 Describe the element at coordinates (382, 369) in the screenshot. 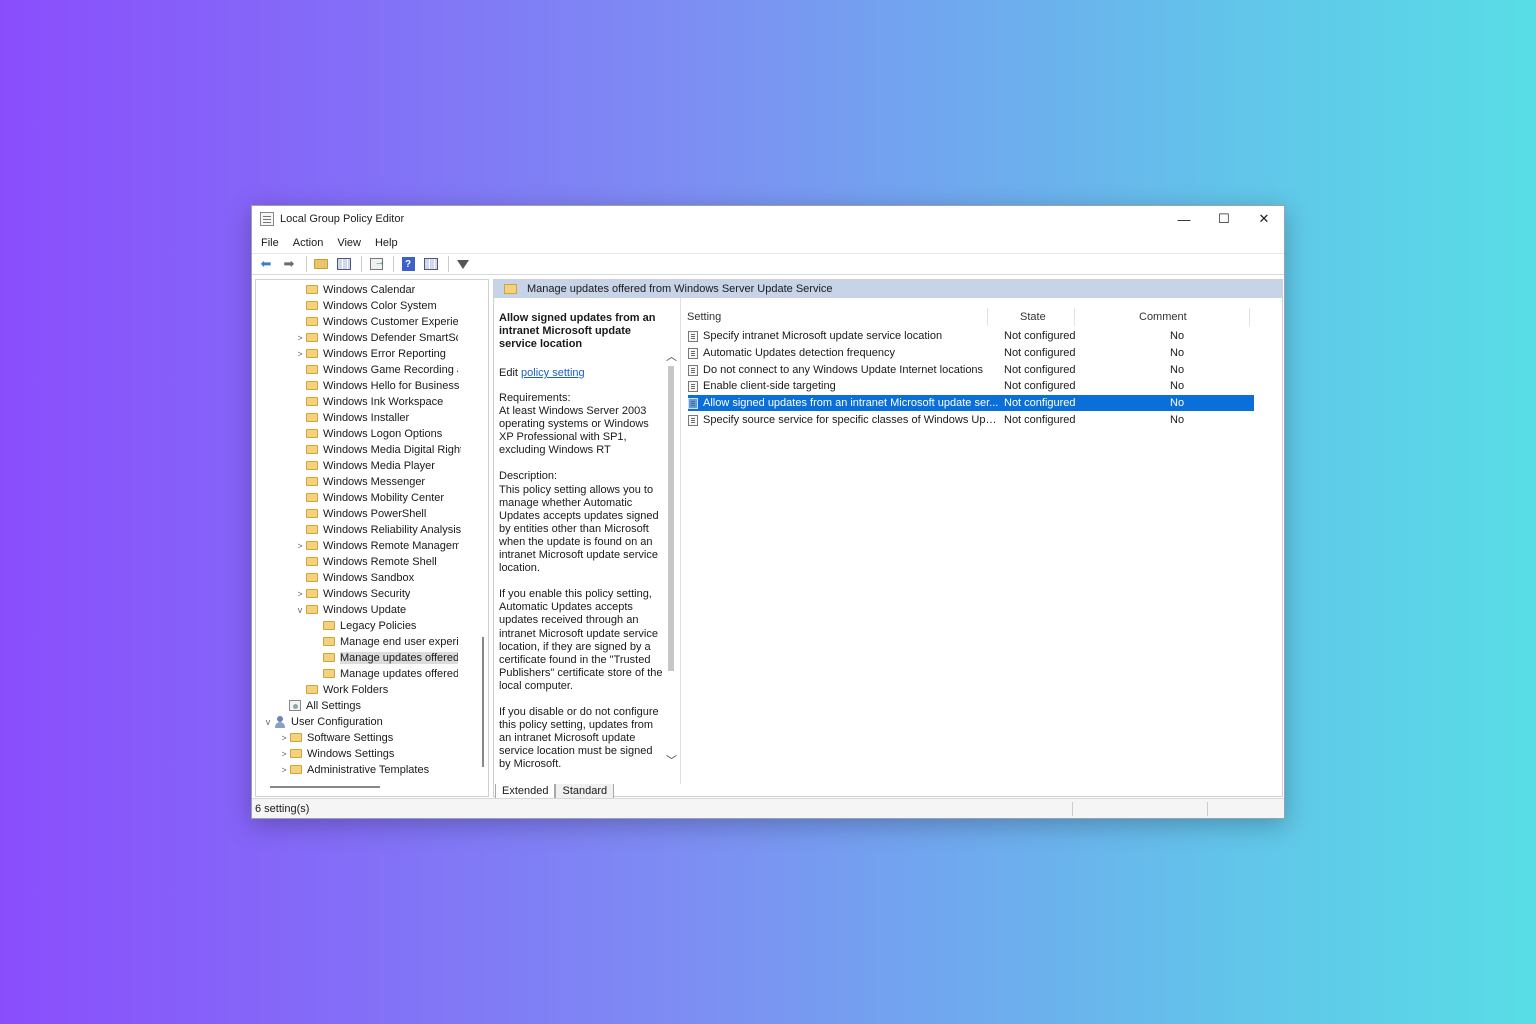

I see `tree-item-windows-game-recording: Windows Game Recording ar` at that location.